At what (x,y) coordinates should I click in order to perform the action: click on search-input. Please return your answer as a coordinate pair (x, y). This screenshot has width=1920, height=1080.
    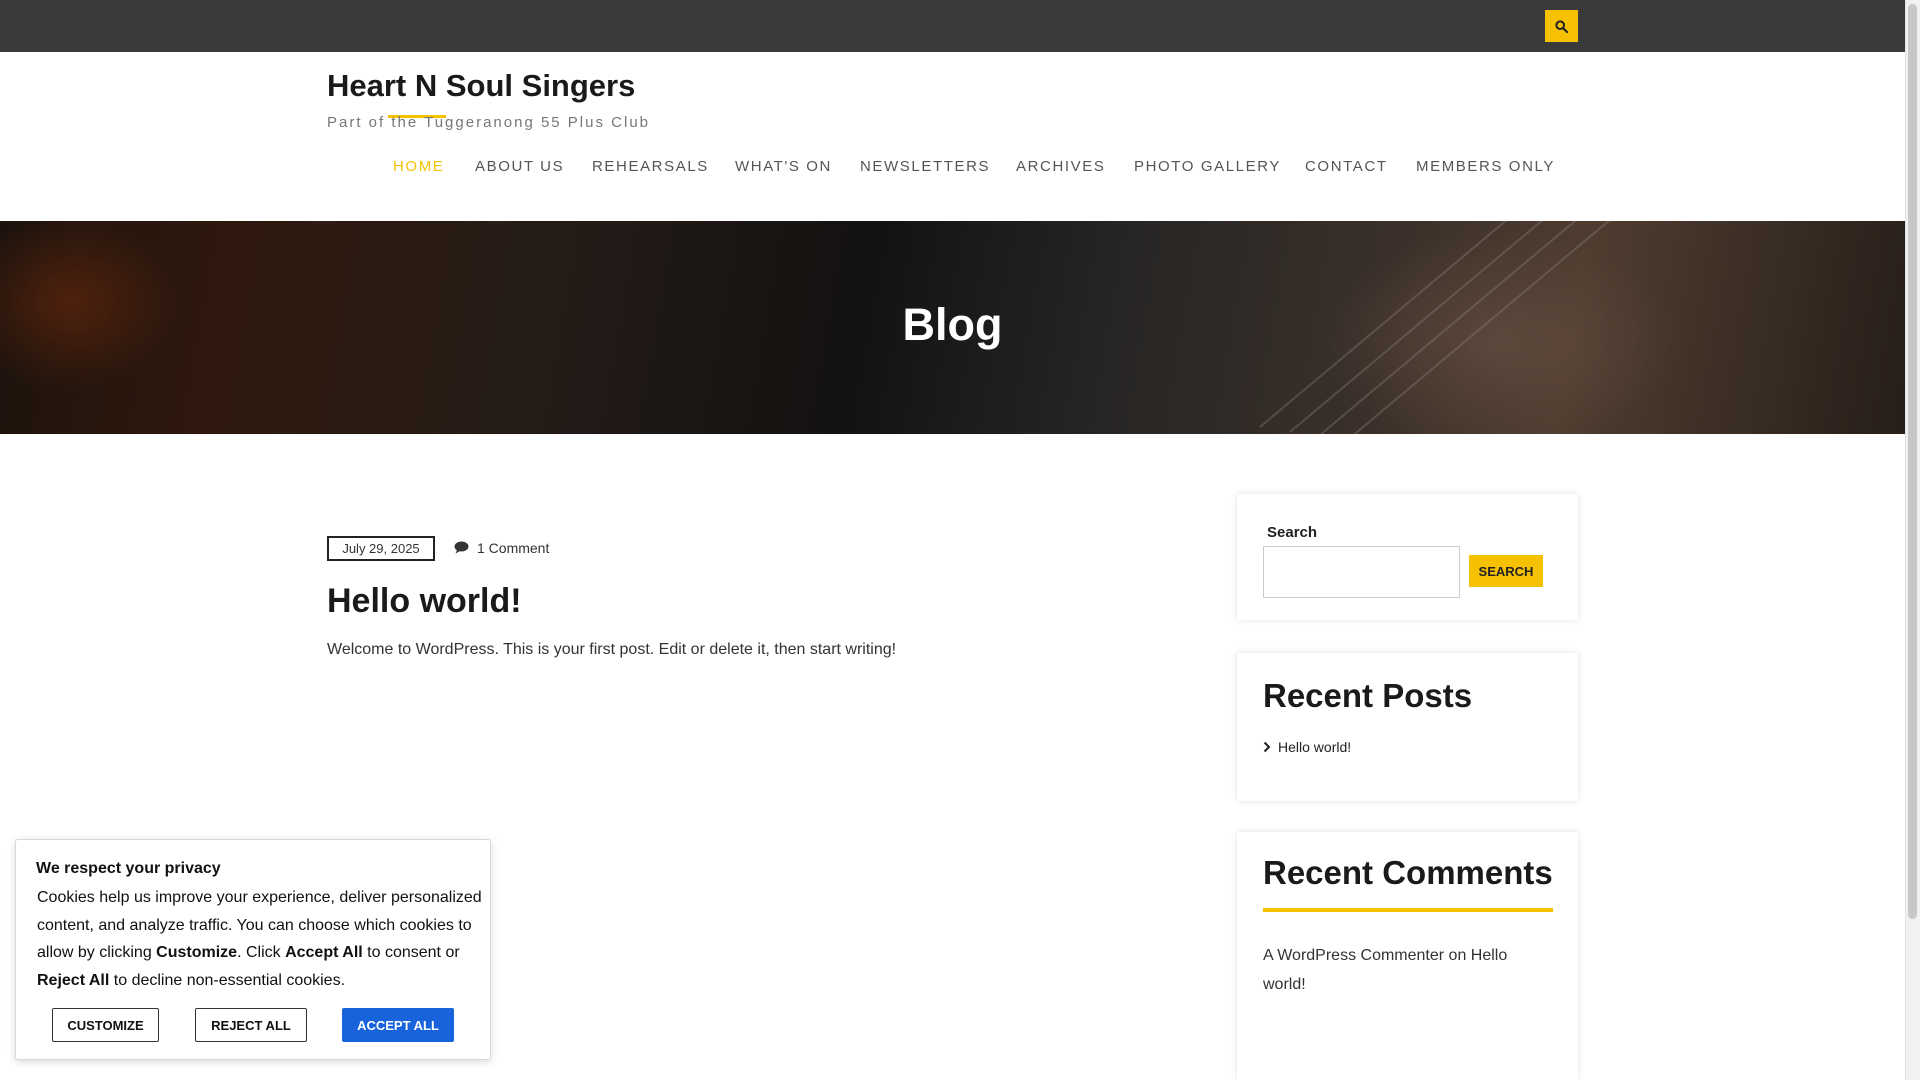
    Looking at the image, I should click on (1361, 572).